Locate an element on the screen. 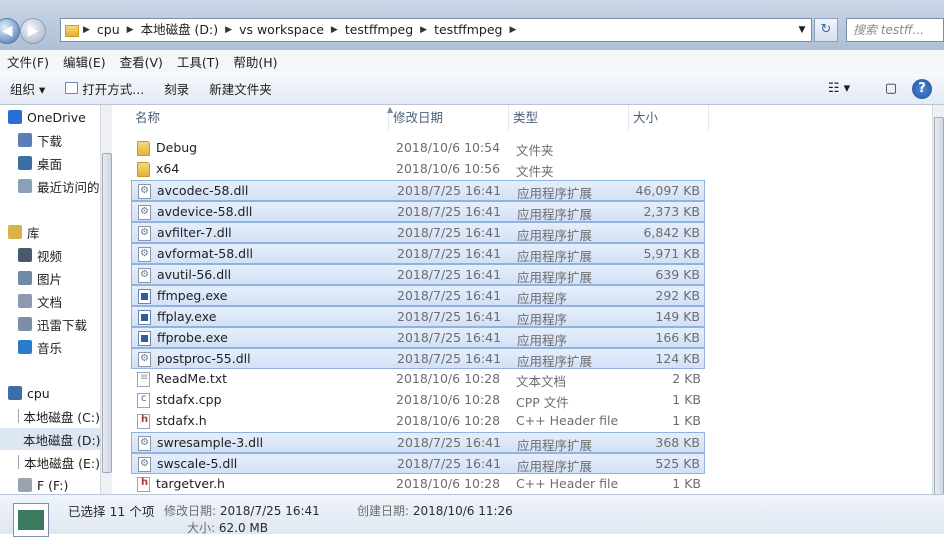 This screenshot has width=944, height=537. sidebar-item: 桌面 is located at coordinates (50, 163).